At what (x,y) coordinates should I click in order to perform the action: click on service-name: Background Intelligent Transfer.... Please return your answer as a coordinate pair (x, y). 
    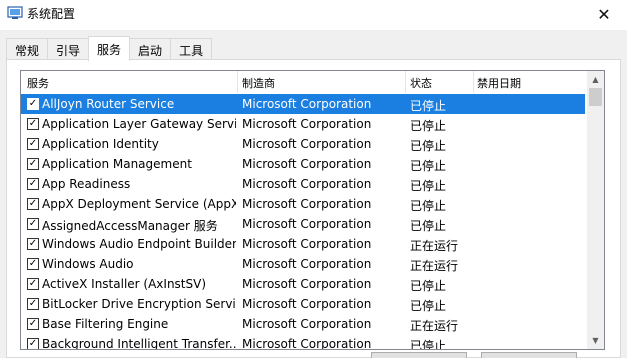
    Looking at the image, I should click on (139, 343).